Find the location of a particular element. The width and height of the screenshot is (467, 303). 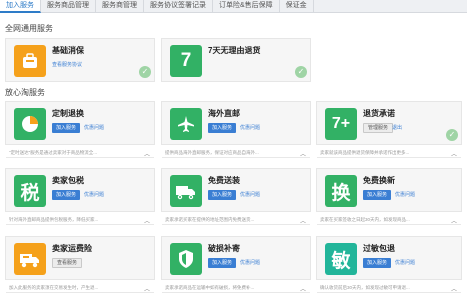

card-name: 免费送装 is located at coordinates (224, 180).